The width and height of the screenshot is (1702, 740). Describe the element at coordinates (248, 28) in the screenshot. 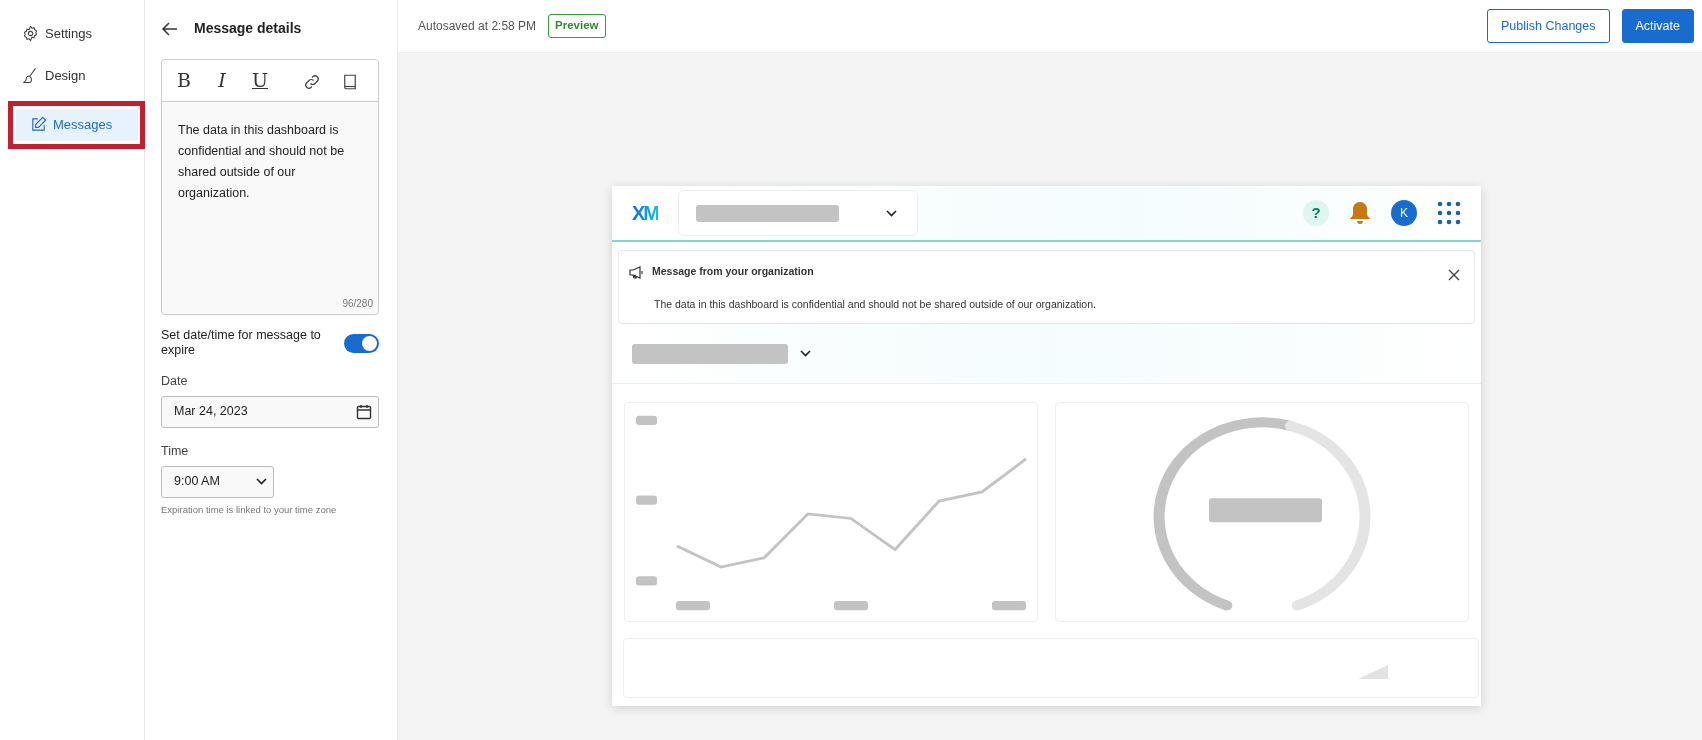

I see `panel-title: Message details` at that location.